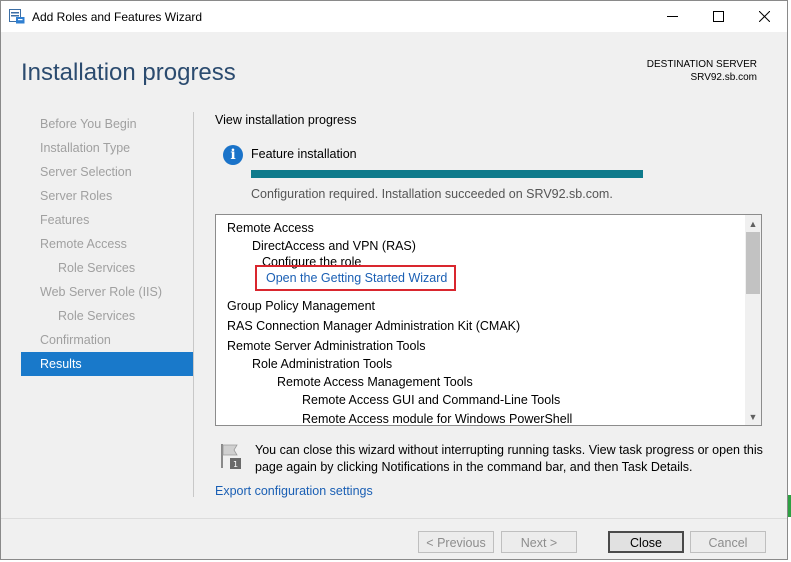 The height and width of the screenshot is (562, 791). I want to click on close-window-button, so click(764, 16).